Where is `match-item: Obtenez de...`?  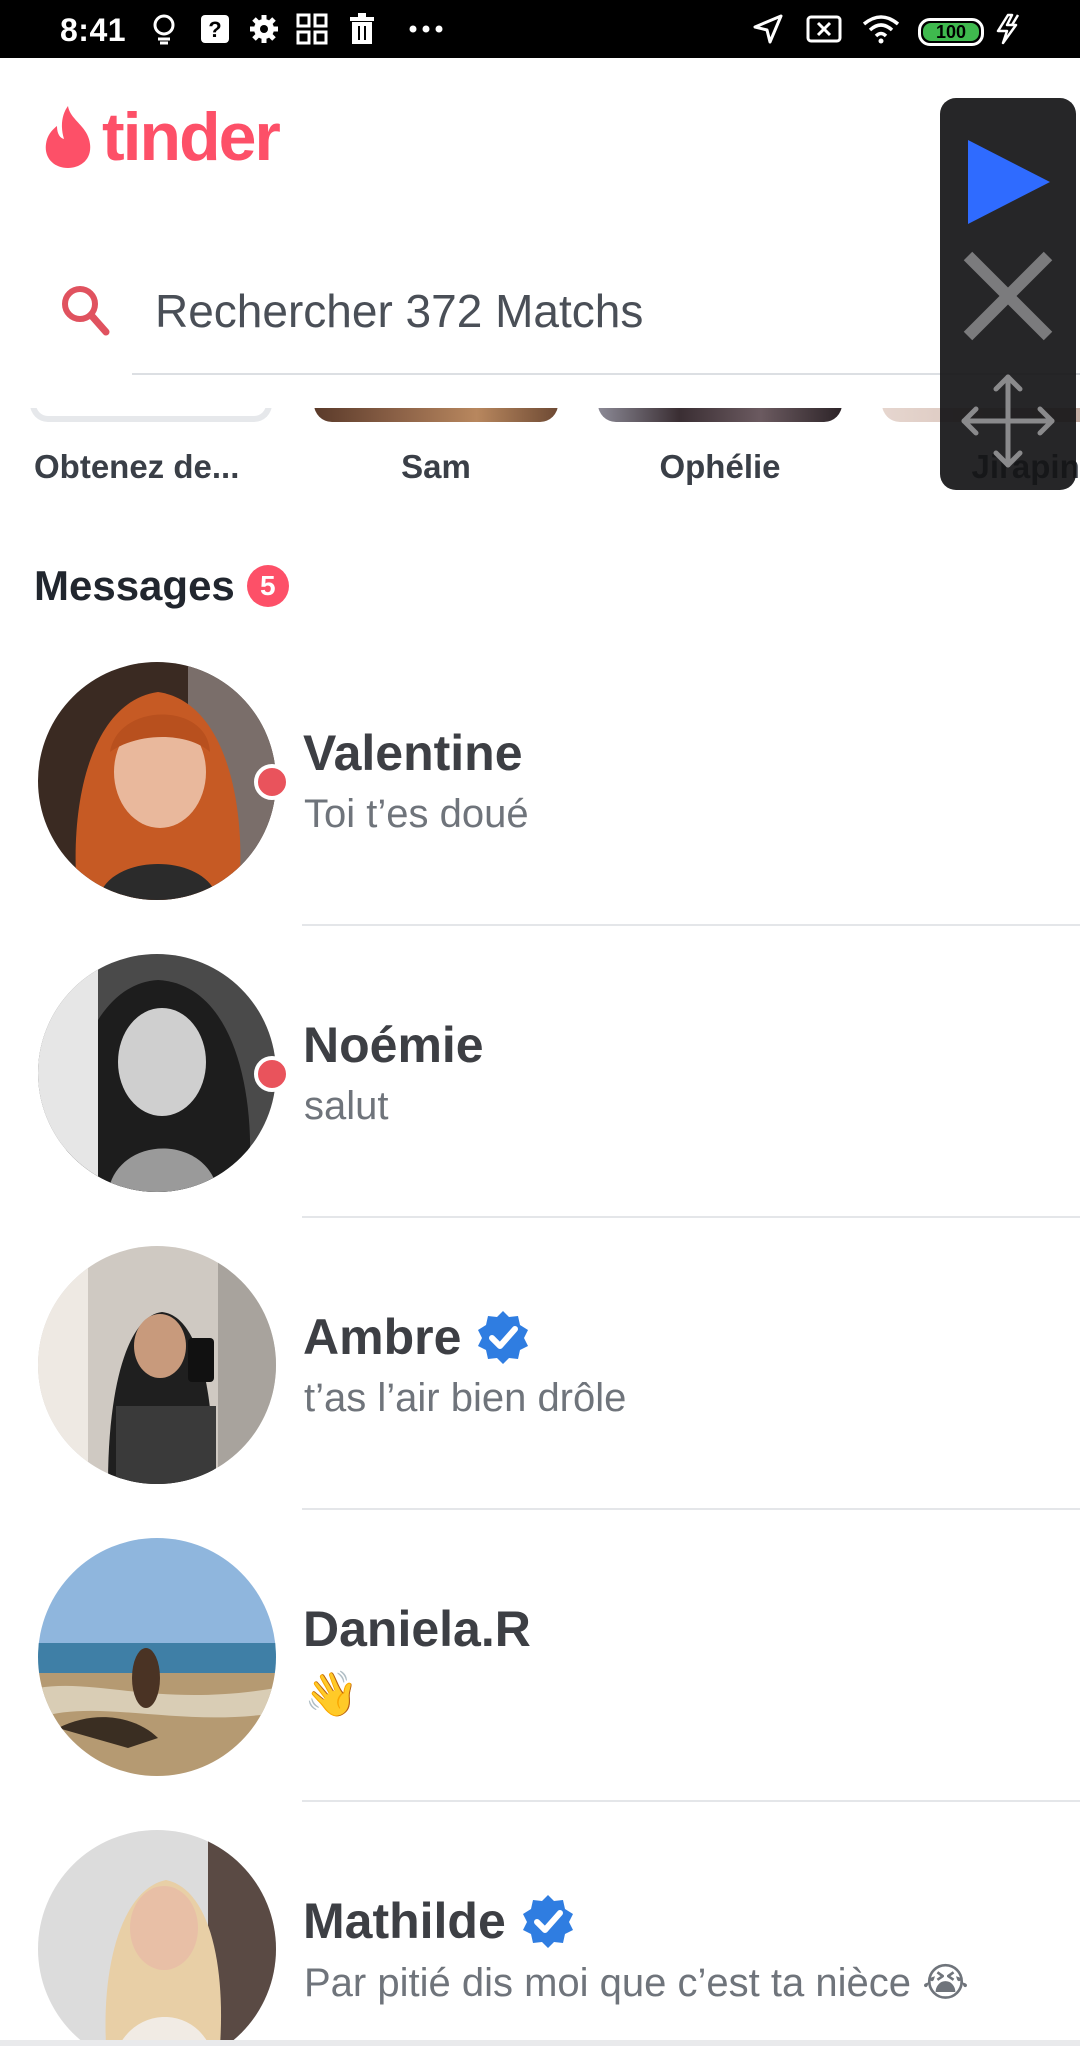
match-item: Obtenez de... is located at coordinates (136, 453).